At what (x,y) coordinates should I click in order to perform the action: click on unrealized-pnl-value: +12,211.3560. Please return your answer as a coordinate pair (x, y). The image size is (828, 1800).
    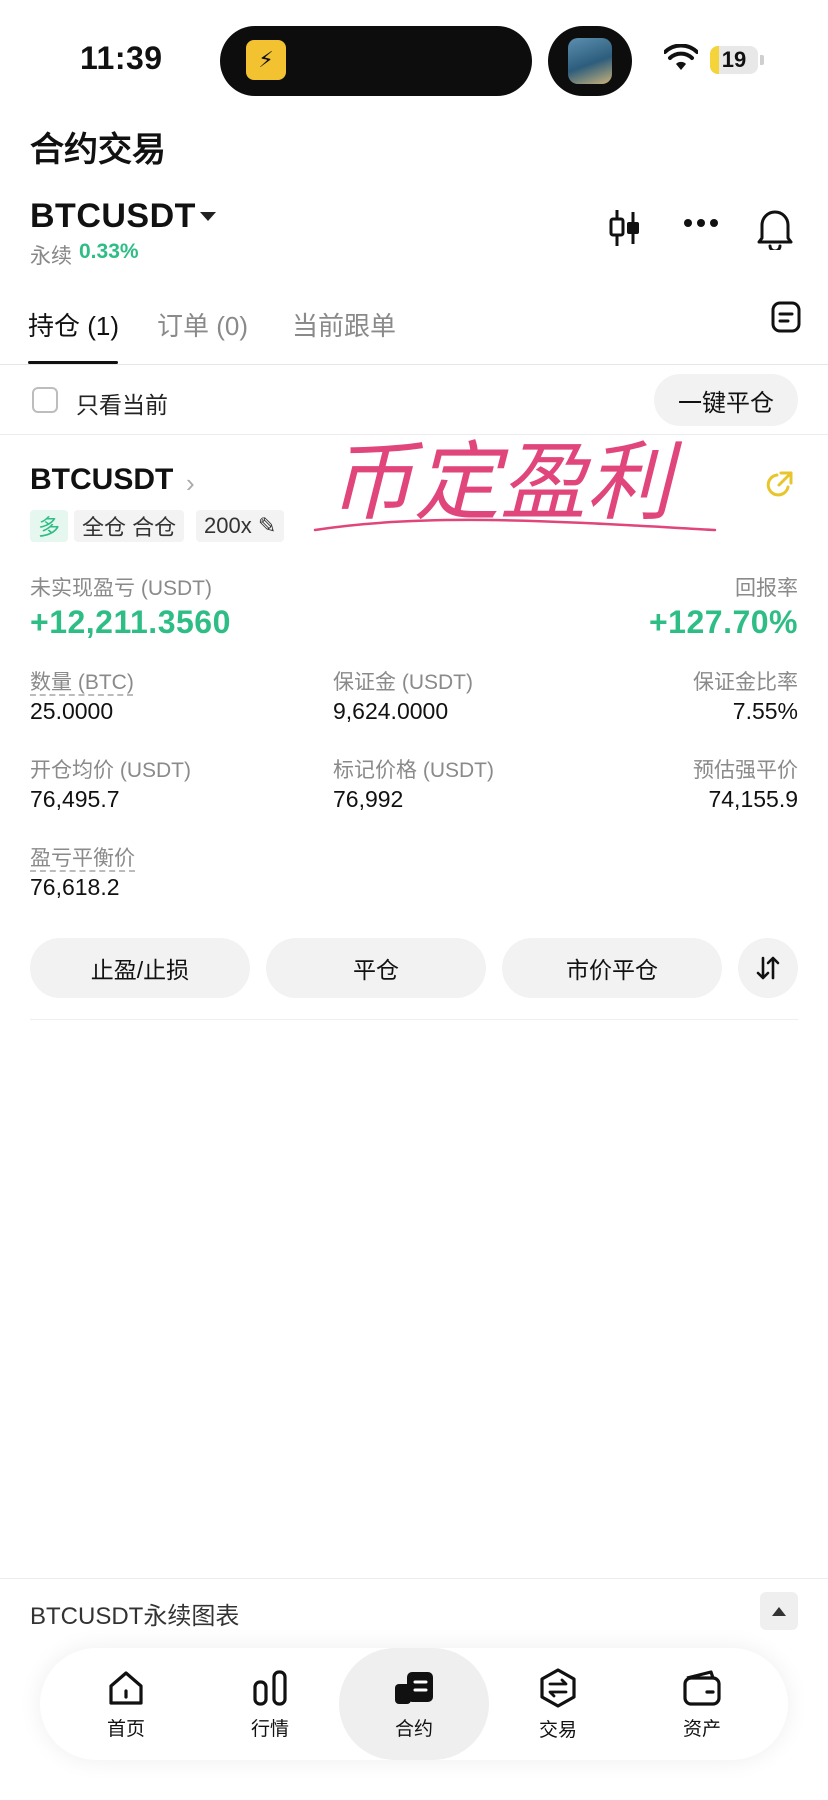
    Looking at the image, I should click on (130, 622).